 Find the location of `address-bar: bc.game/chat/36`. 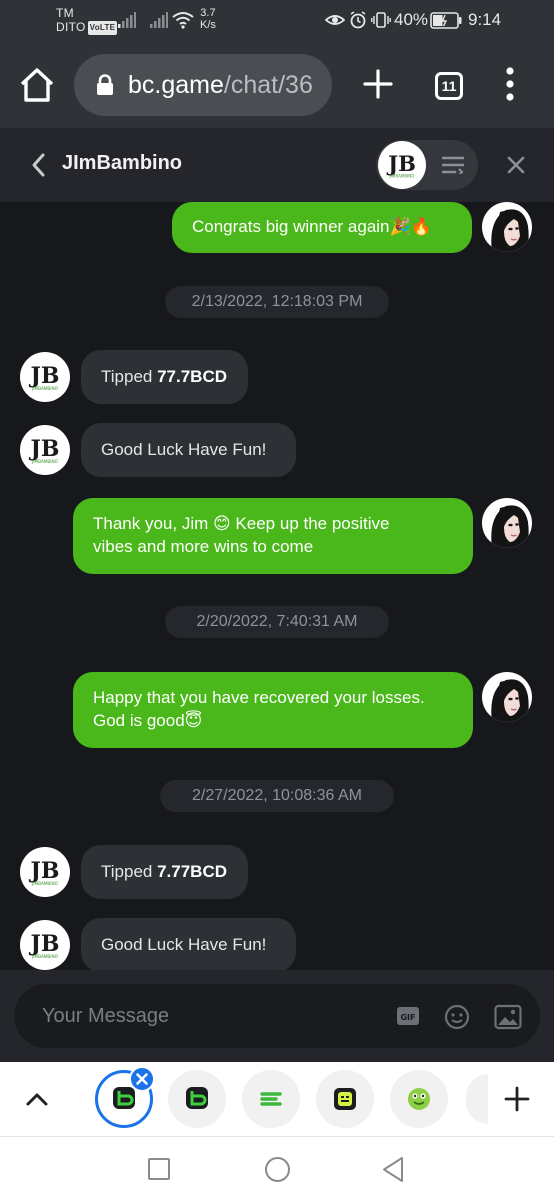

address-bar: bc.game/chat/36 is located at coordinates (203, 85).